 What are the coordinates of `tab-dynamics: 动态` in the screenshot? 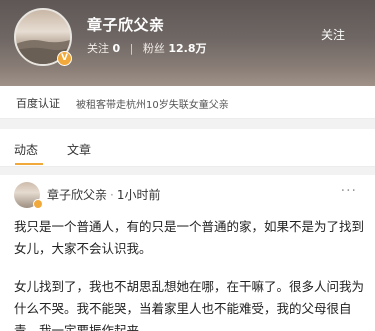 It's located at (26, 149).